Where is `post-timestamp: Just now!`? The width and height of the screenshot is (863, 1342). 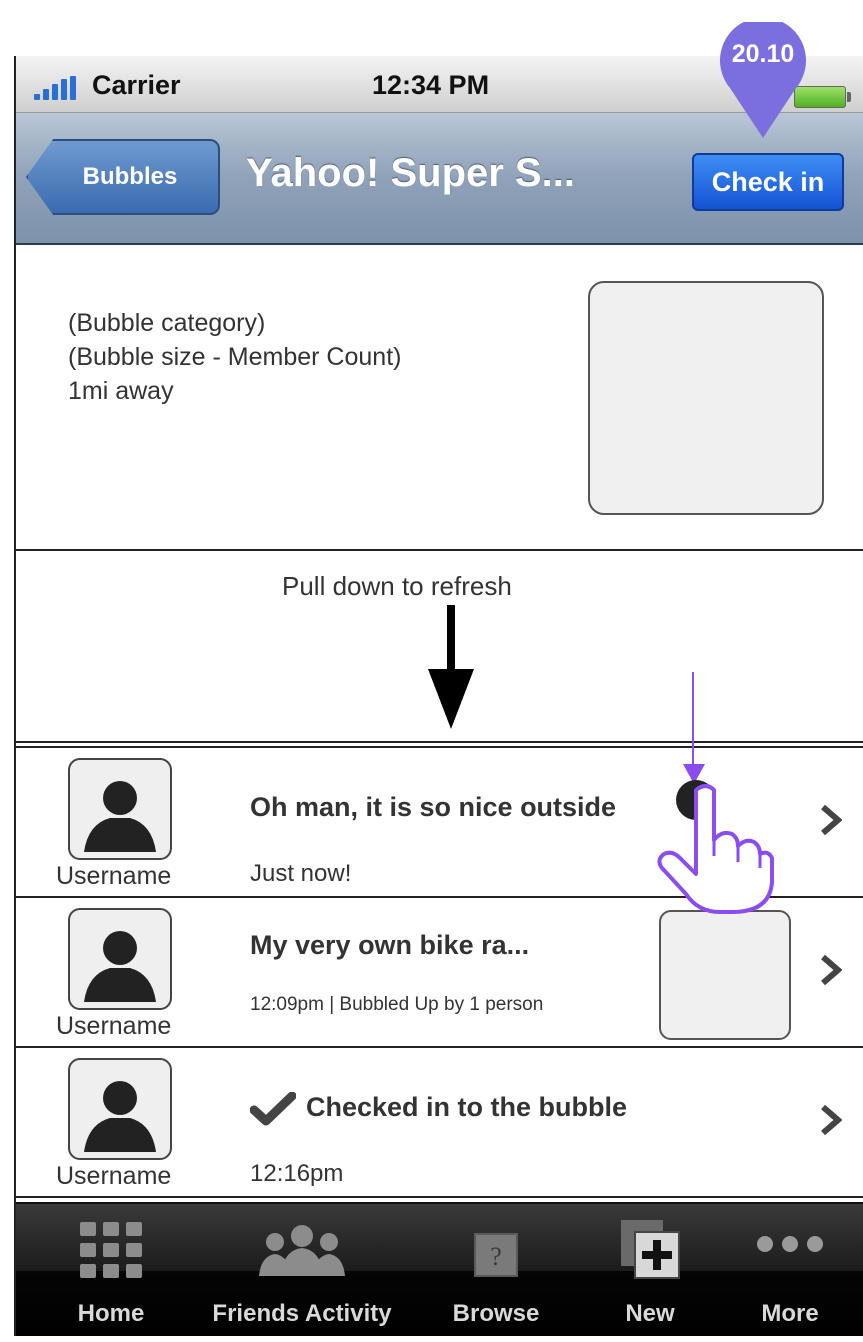 post-timestamp: Just now! is located at coordinates (301, 873).